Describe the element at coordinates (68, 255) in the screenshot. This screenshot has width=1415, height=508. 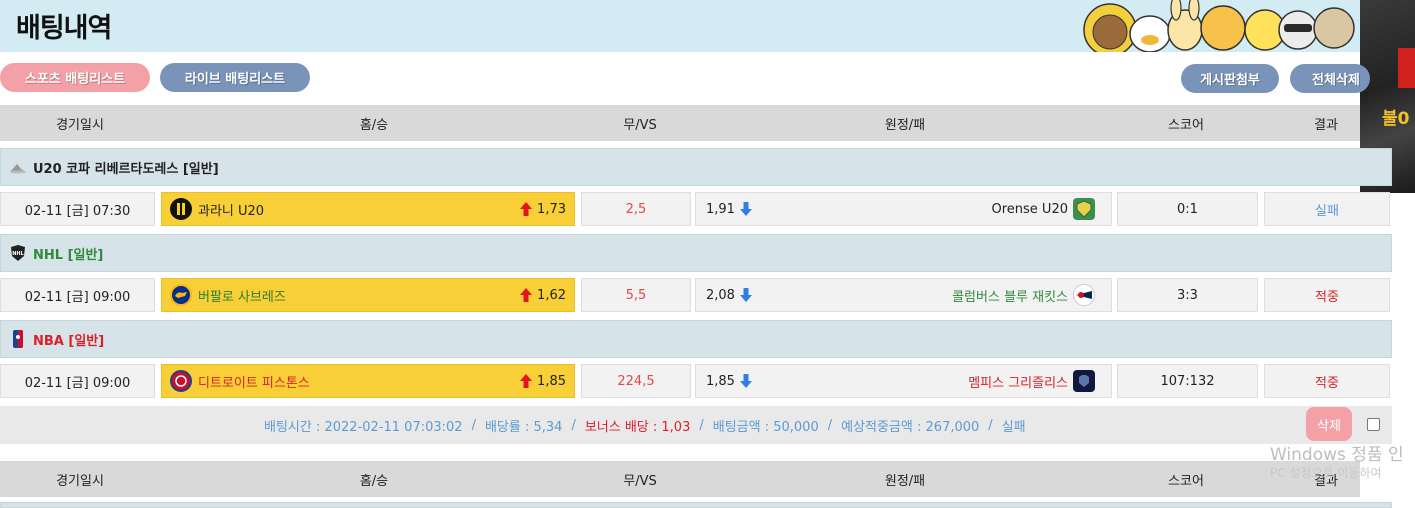
I see `league-name: NHL [일반]` at that location.